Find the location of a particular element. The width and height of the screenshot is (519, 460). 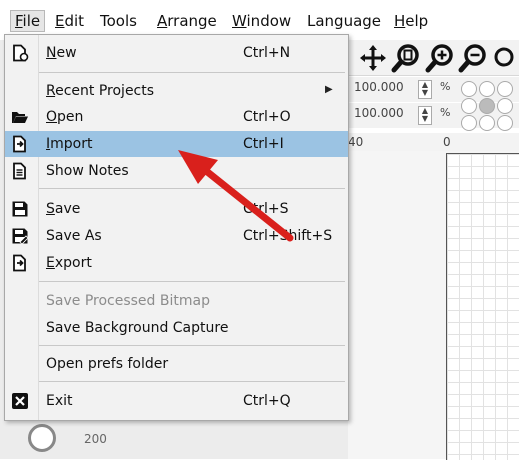

anchor-point-selector is located at coordinates (488, 106).